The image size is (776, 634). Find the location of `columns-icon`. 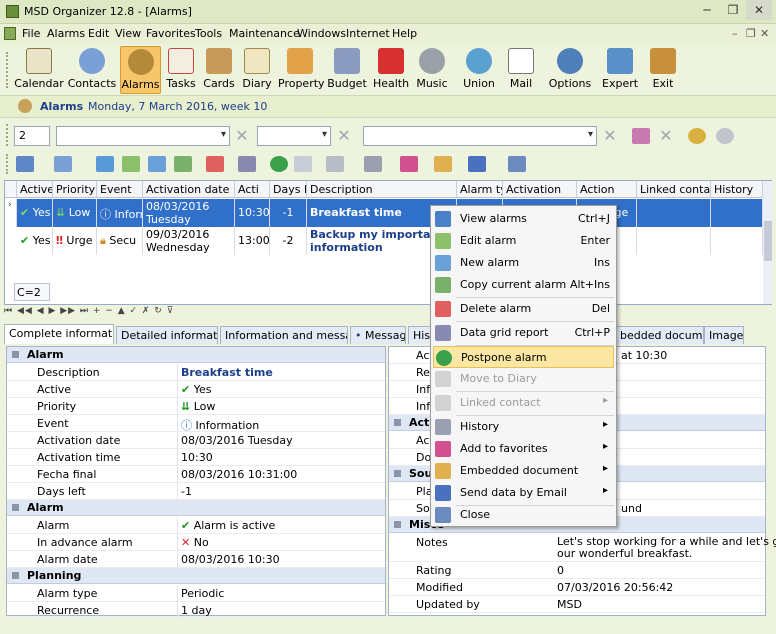

columns-icon is located at coordinates (335, 164).